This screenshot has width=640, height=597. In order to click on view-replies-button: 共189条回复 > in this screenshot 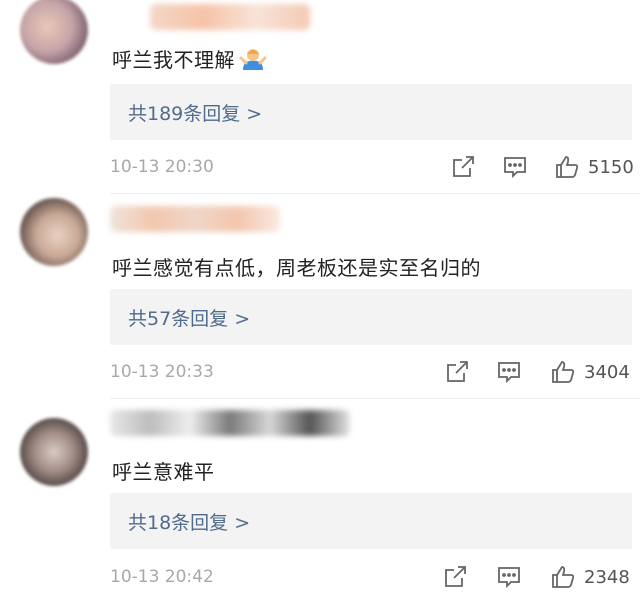, I will do `click(371, 112)`.